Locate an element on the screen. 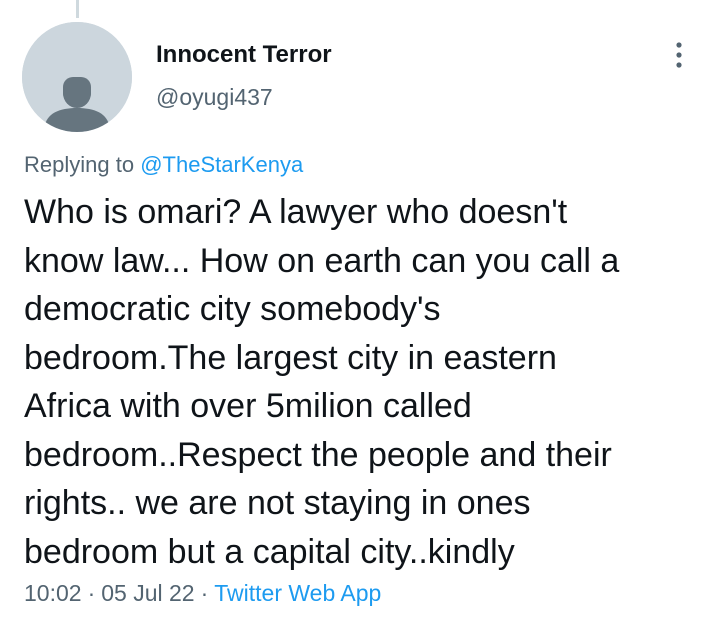 The height and width of the screenshot is (618, 719). tweet-source-link: Twitter Web App is located at coordinates (297, 593).